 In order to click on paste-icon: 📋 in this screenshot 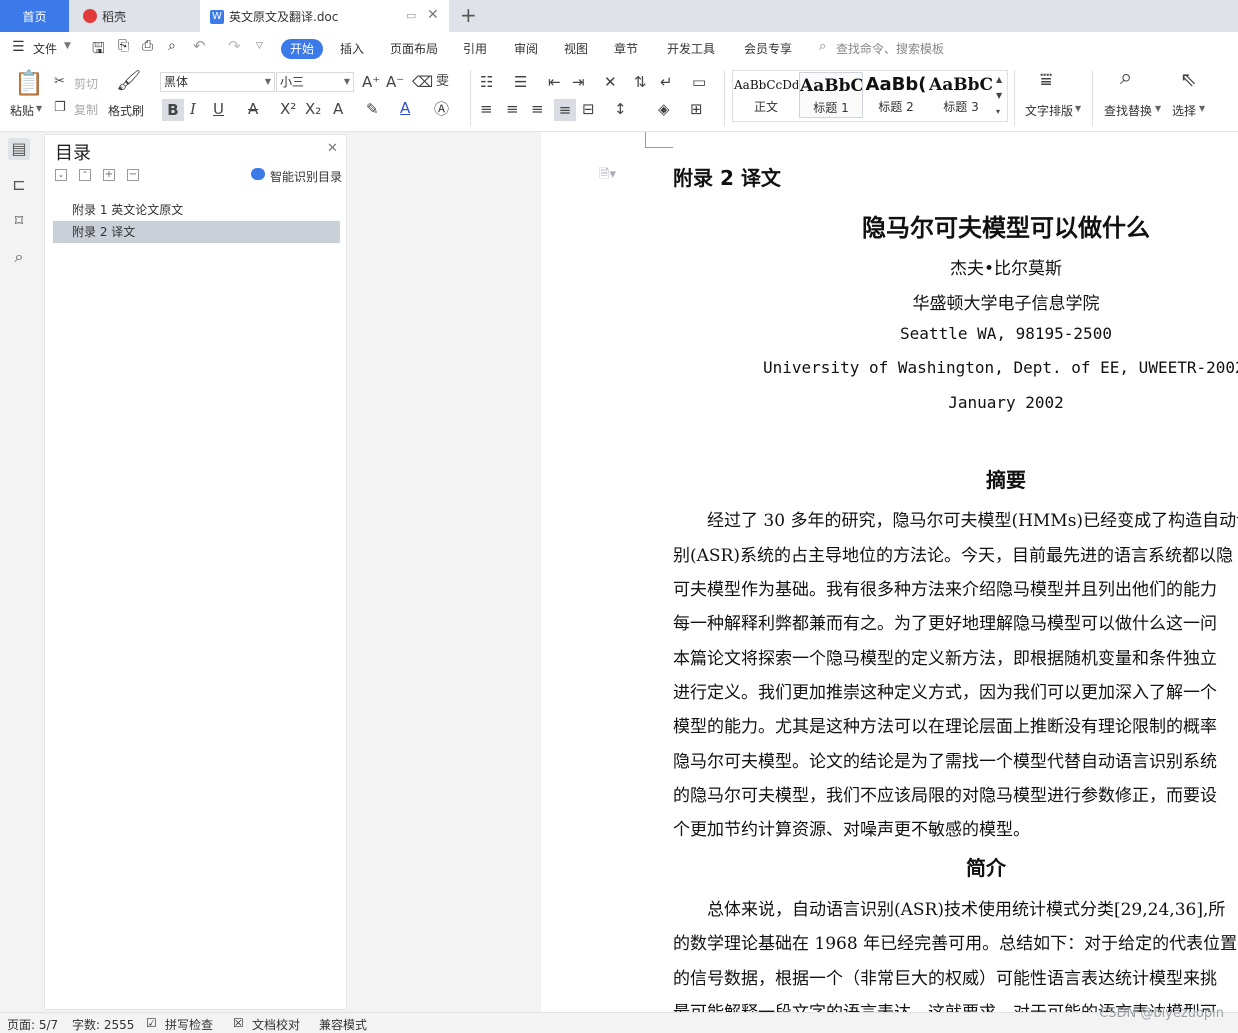, I will do `click(29, 83)`.